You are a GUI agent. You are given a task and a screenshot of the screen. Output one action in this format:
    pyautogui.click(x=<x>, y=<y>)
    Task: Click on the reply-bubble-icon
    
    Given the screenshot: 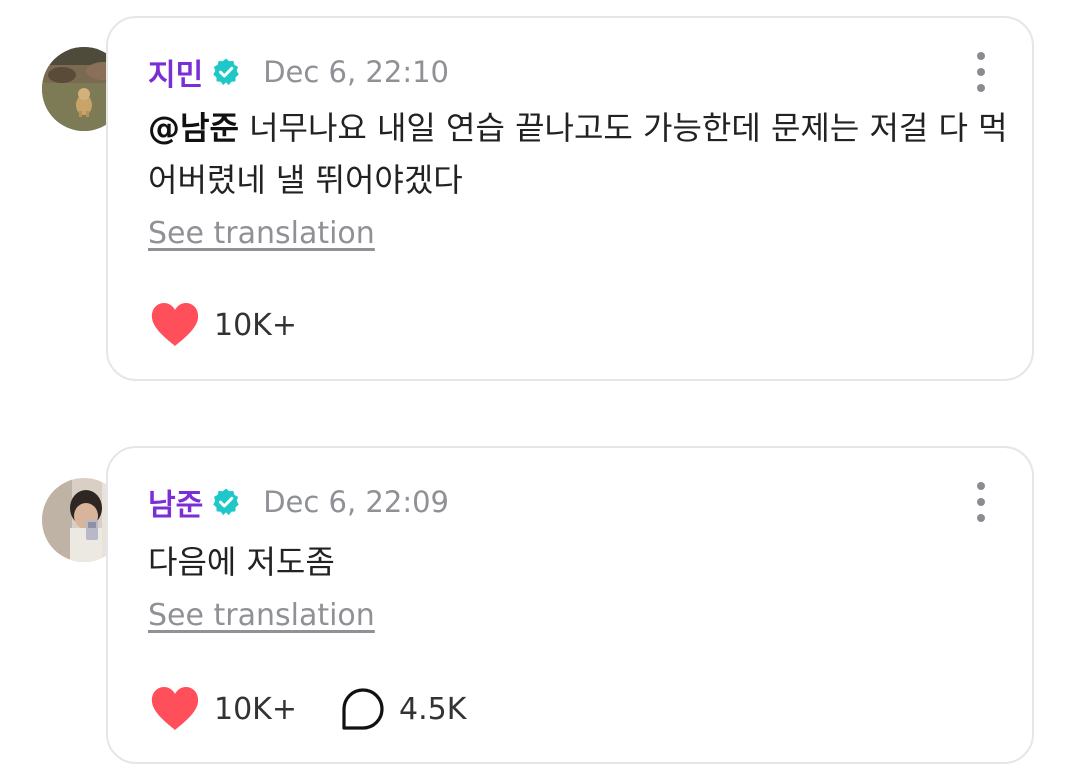 What is the action you would take?
    pyautogui.click(x=363, y=709)
    